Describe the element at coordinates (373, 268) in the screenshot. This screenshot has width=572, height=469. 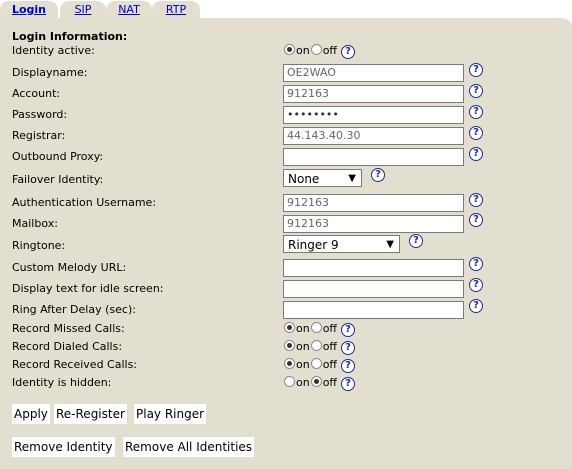
I see `custom-melody-url-field` at that location.